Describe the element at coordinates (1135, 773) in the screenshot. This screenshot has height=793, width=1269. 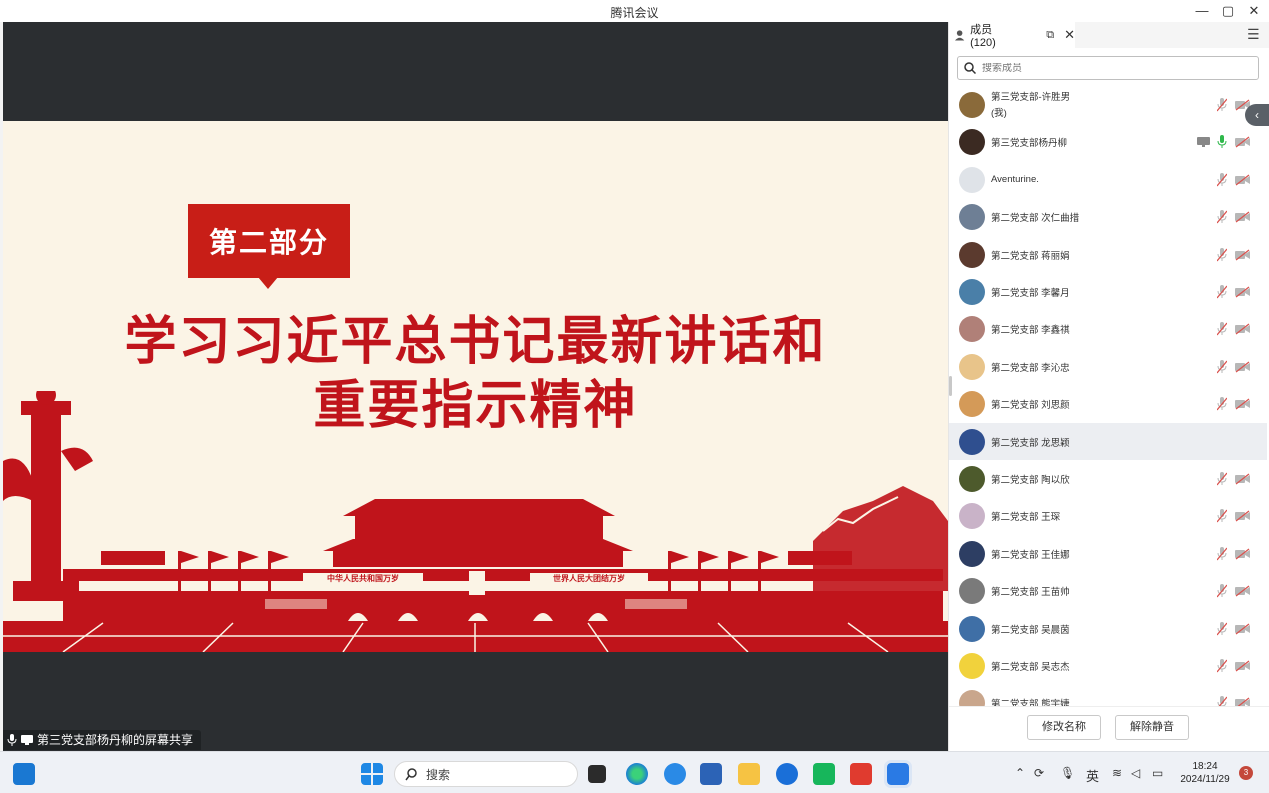
I see `volume-icon: ◁` at that location.